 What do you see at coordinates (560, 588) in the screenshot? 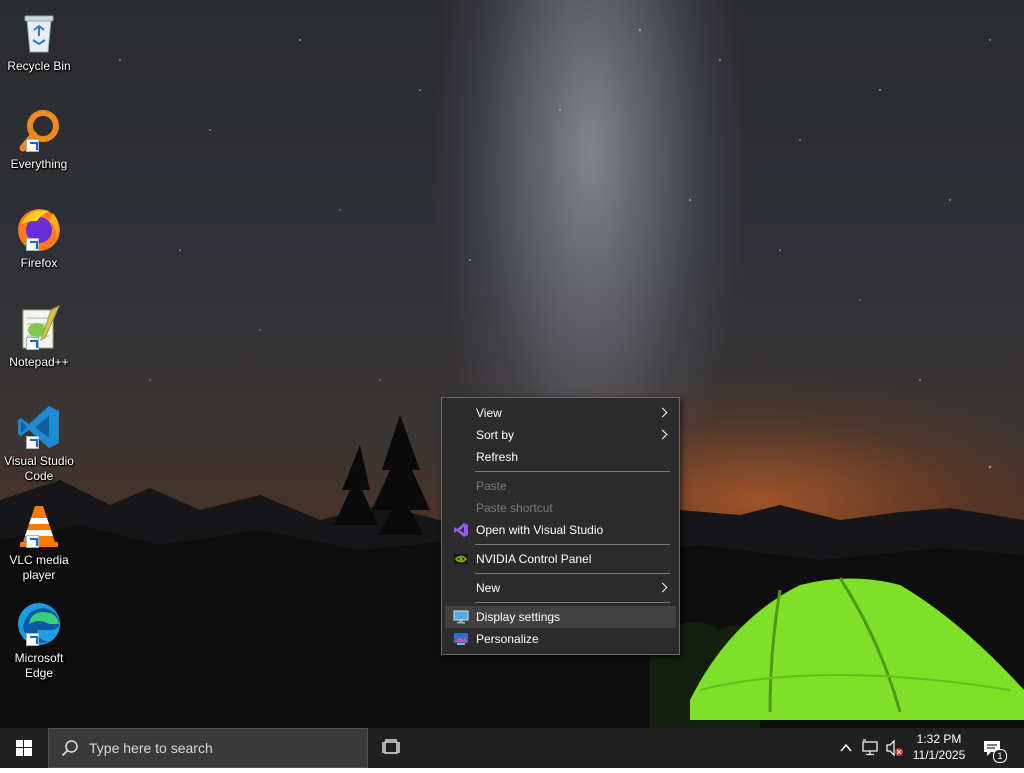
I see `menu-item-new: New` at bounding box center [560, 588].